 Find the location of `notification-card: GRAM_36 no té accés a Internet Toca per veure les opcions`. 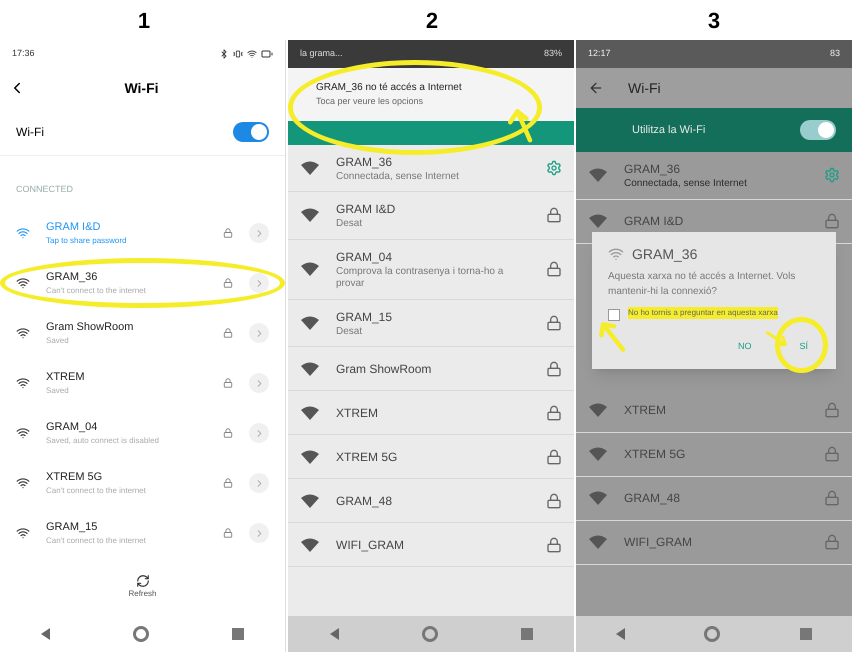

notification-card: GRAM_36 no té accés a Internet Toca per veure les opcions is located at coordinates (431, 94).